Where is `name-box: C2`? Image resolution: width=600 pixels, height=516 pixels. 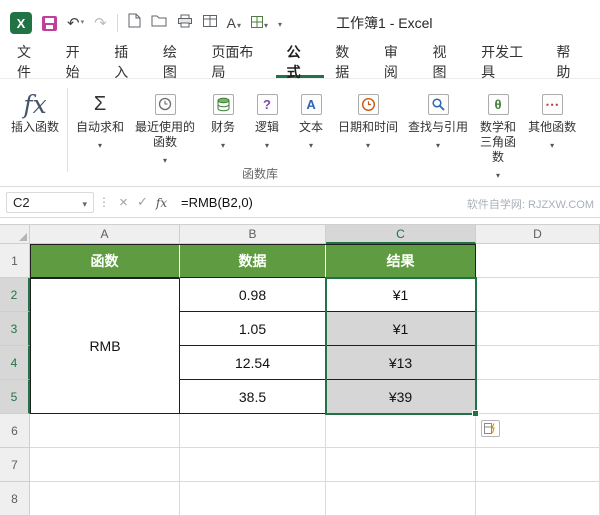 name-box: C2 is located at coordinates (50, 202).